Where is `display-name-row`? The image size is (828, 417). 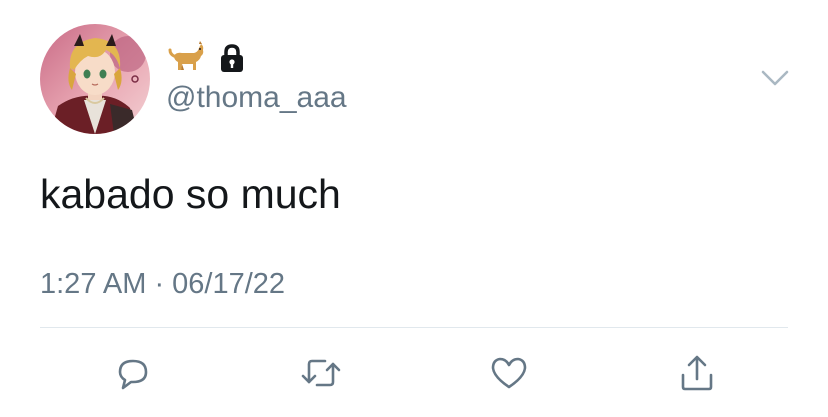
display-name-row is located at coordinates (206, 58).